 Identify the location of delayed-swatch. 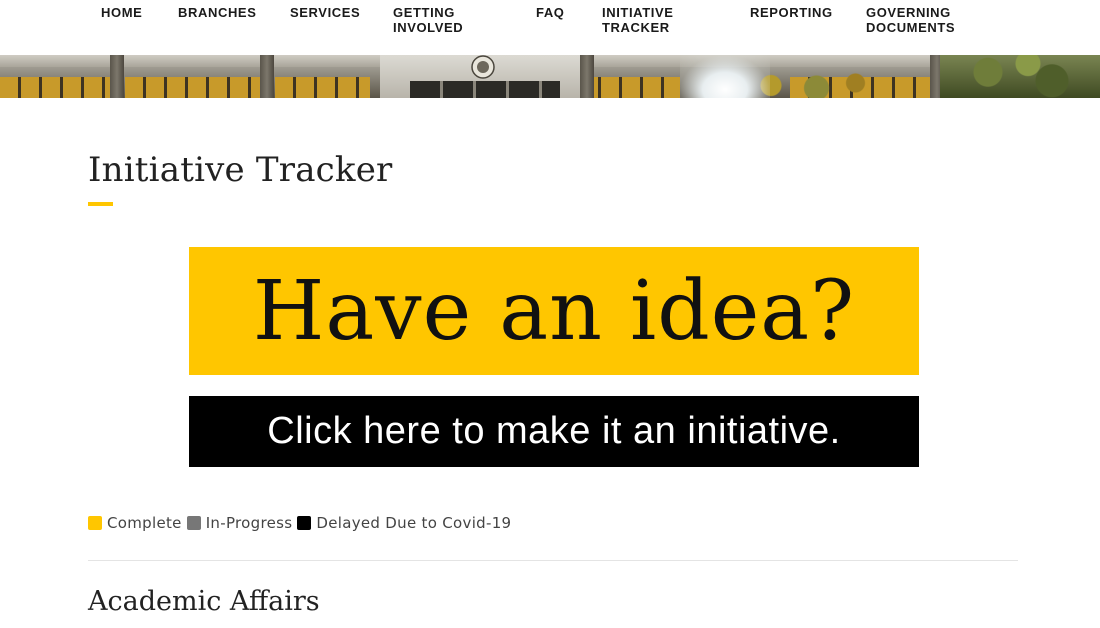
(304, 523).